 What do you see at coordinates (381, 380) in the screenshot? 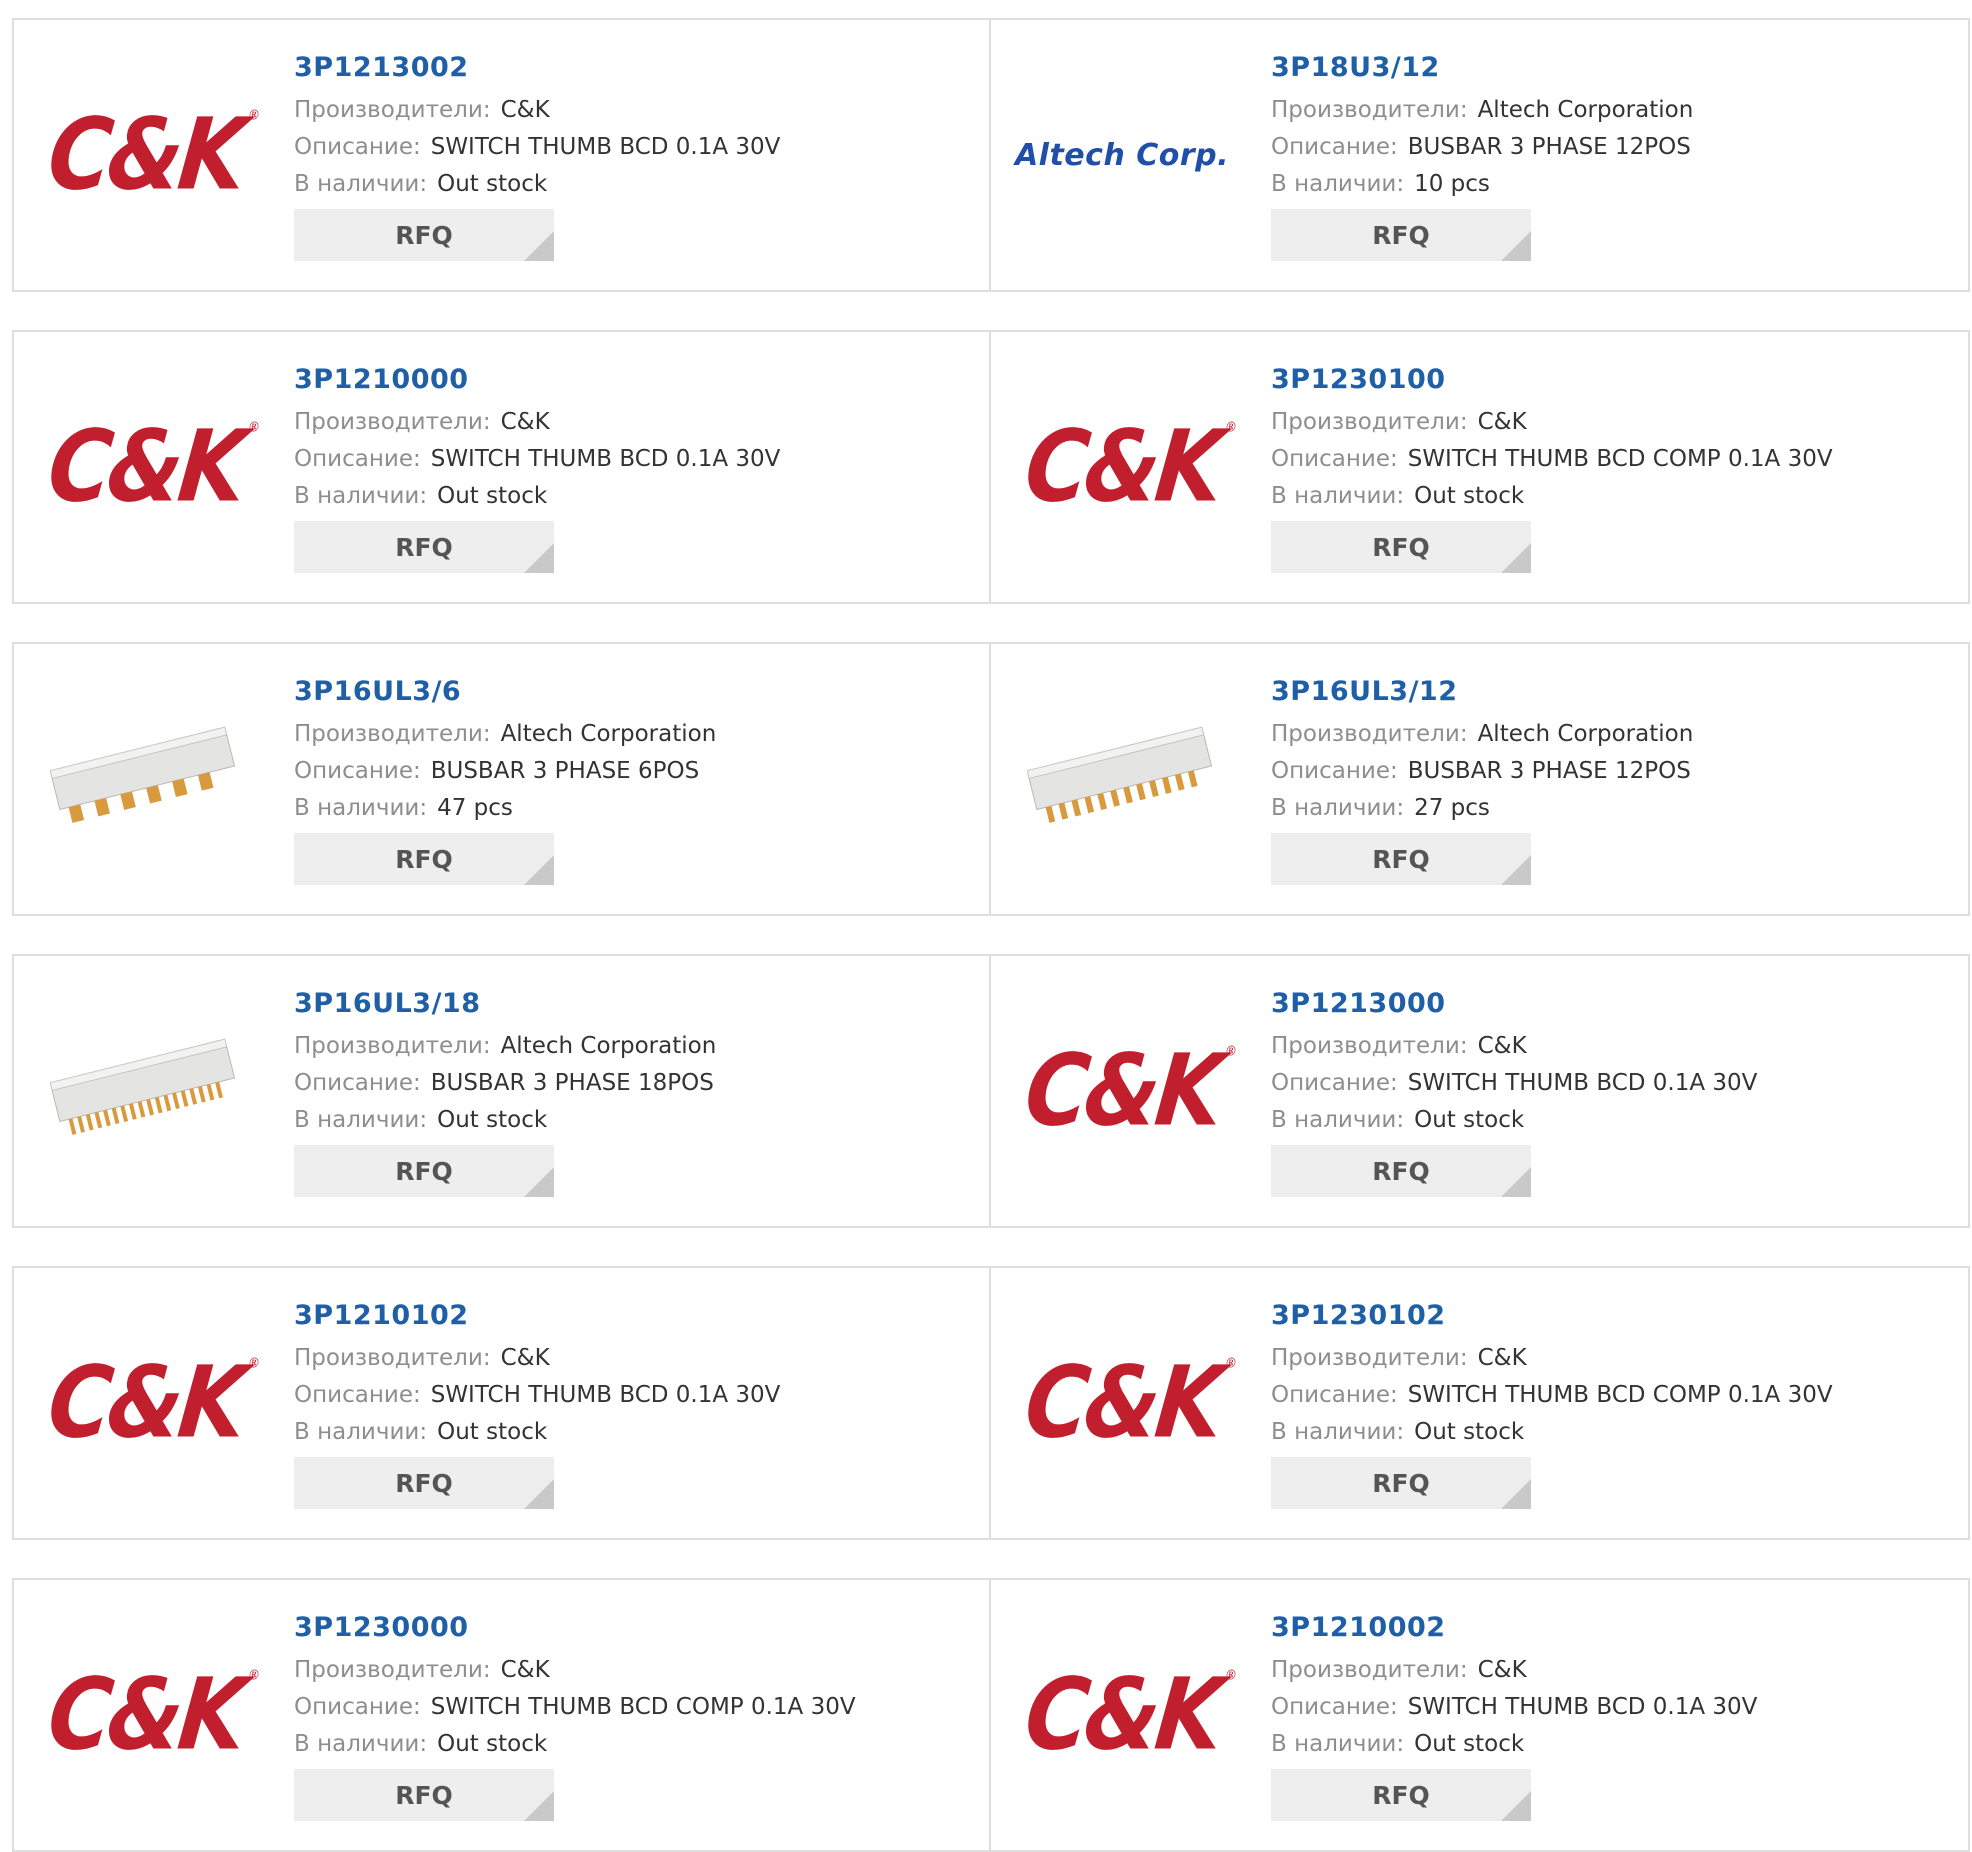
I see `part-number-link: 3P1210000` at bounding box center [381, 380].